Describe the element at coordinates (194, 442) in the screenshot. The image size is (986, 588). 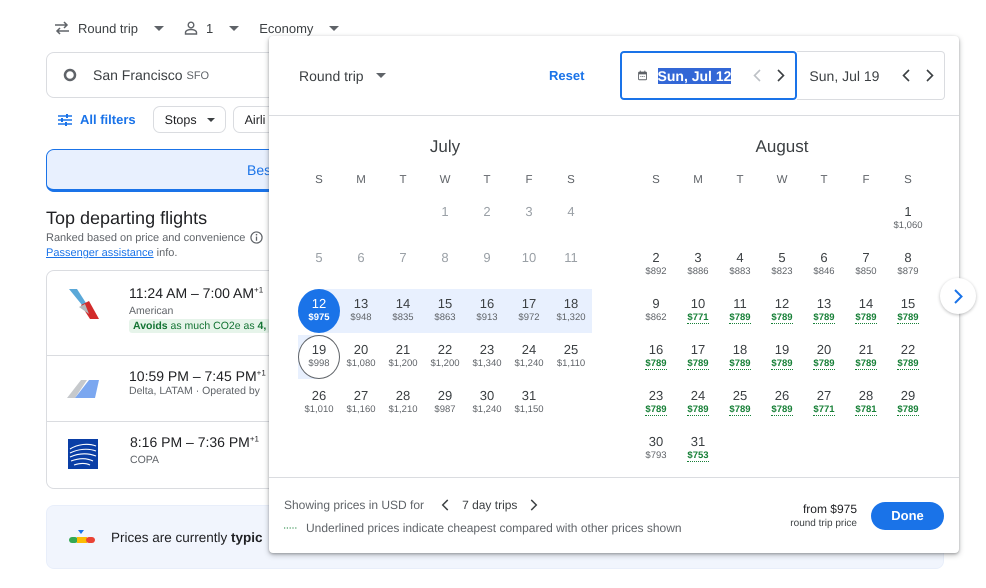
I see `flight-times: 8:16 PM – 7:36 PM$^{+1}$` at that location.